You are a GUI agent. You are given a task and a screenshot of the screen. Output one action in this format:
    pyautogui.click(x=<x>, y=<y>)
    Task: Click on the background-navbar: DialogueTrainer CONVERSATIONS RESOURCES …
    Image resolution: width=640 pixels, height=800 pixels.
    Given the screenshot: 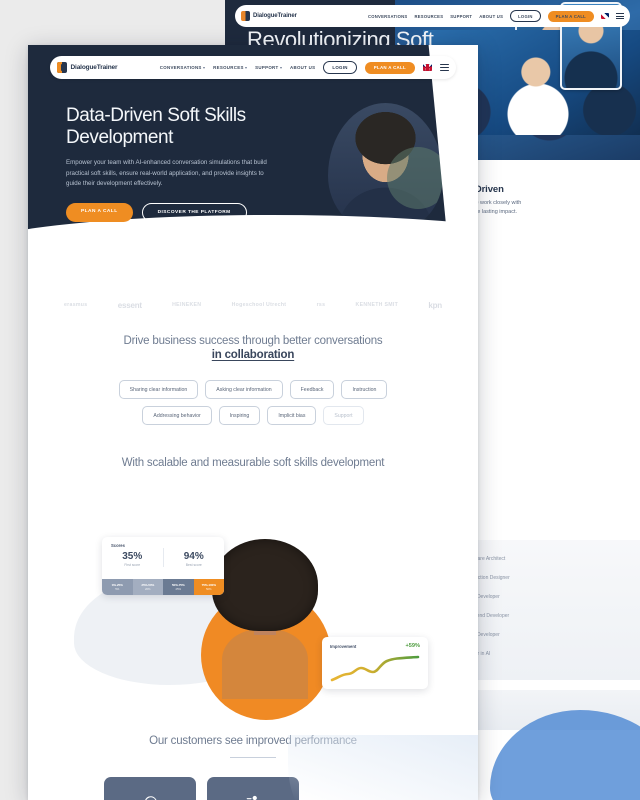 What is the action you would take?
    pyautogui.click(x=432, y=16)
    